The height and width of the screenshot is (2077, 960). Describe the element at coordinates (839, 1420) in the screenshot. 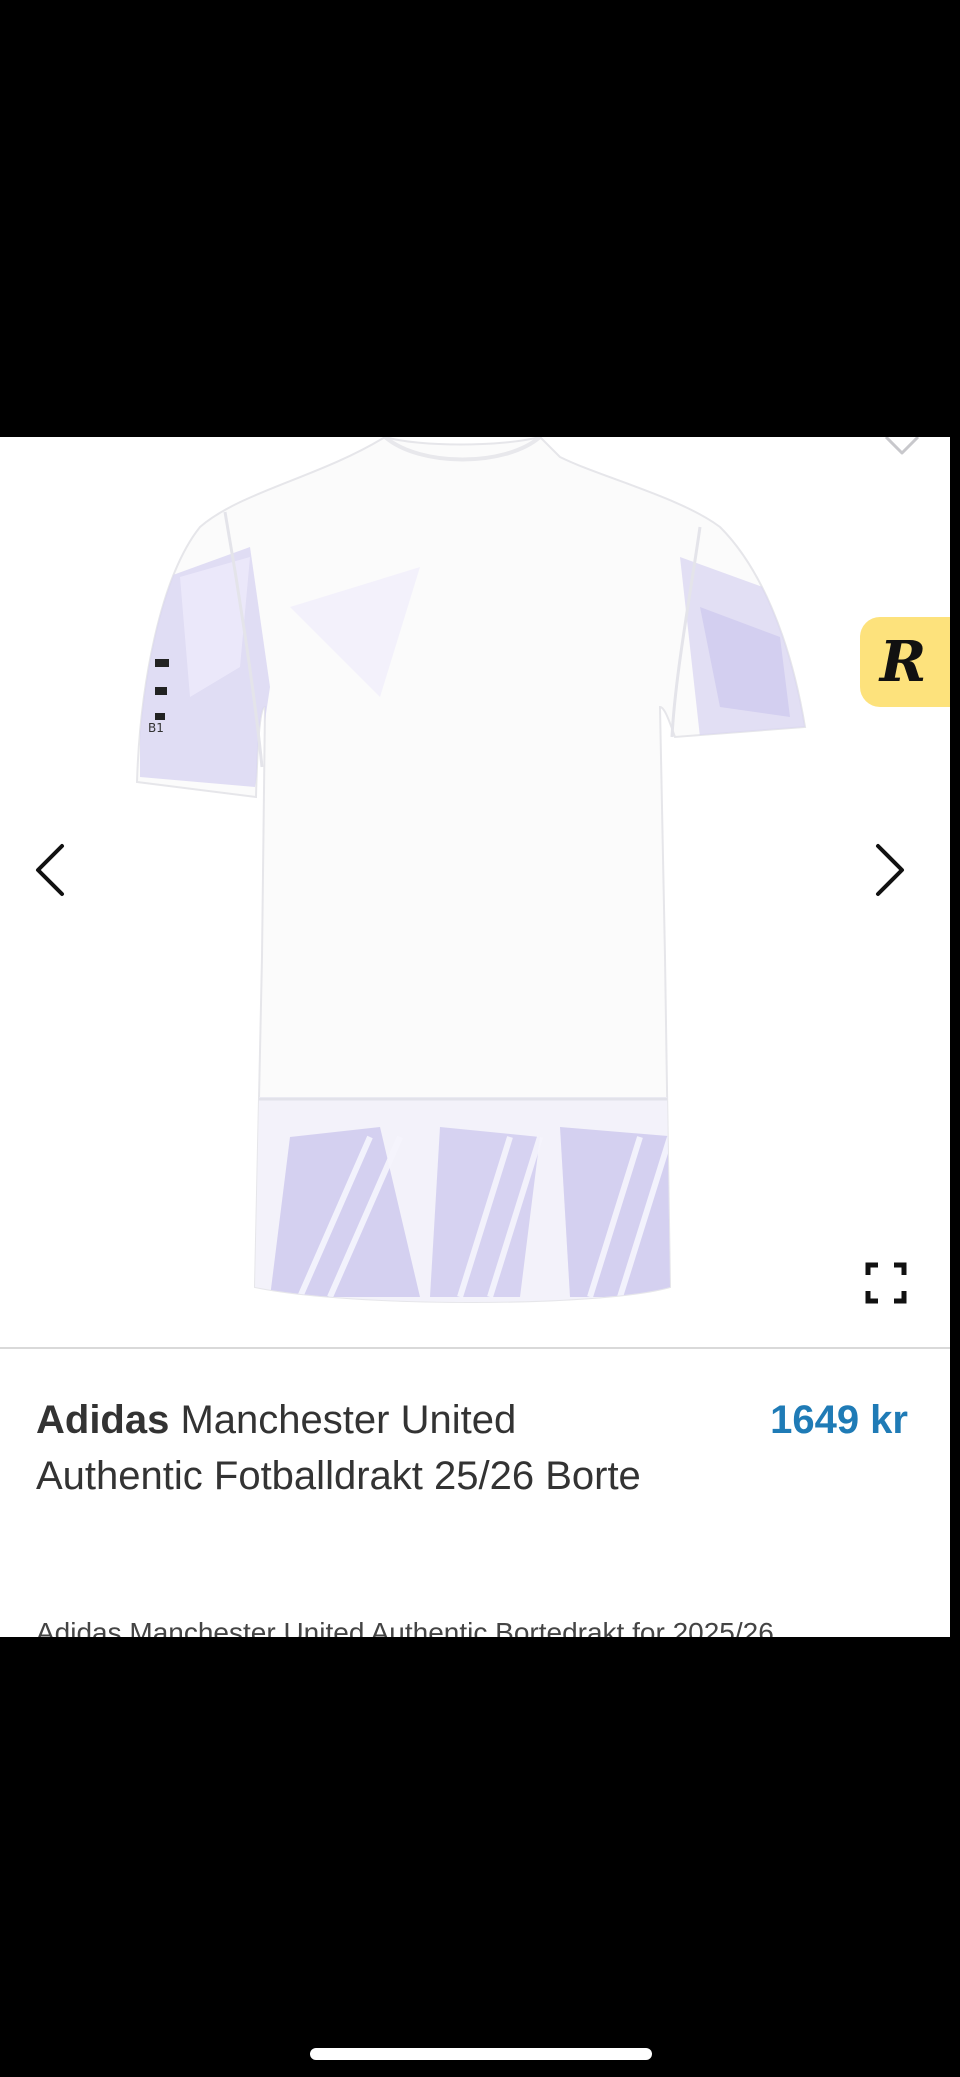

I see `product-price: 1649 kr` at that location.